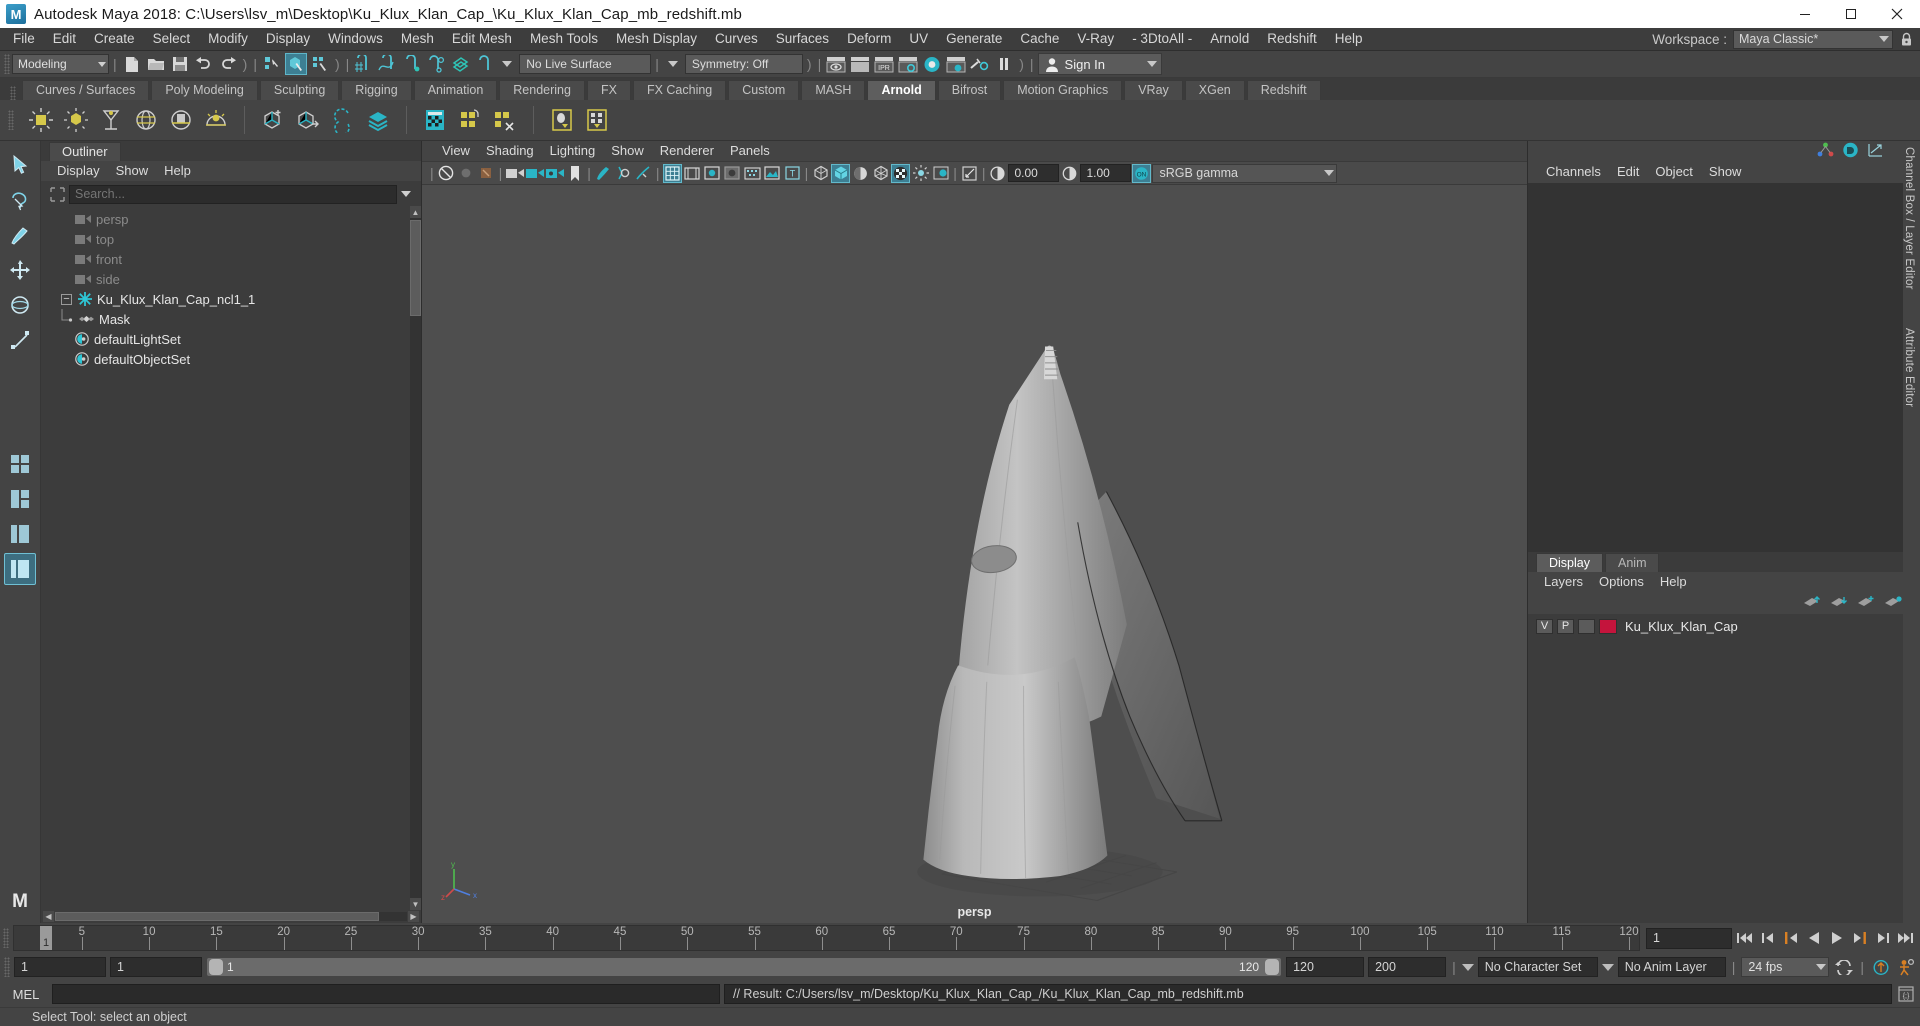 The image size is (1920, 1026). What do you see at coordinates (1724, 768) in the screenshot?
I see `layer-list: V P Ku_Klux_Klan_Cap` at bounding box center [1724, 768].